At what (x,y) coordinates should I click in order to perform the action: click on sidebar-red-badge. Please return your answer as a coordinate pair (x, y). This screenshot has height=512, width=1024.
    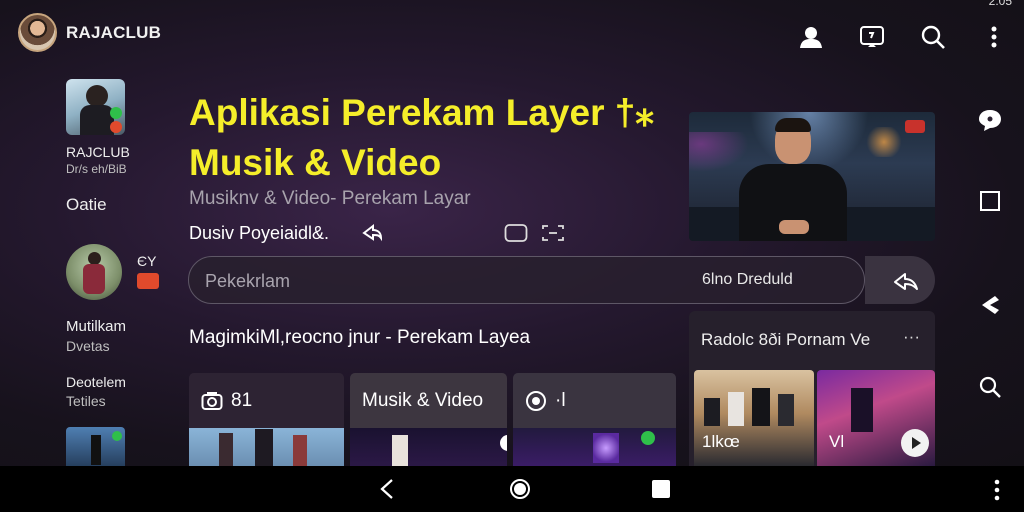
    Looking at the image, I should click on (148, 281).